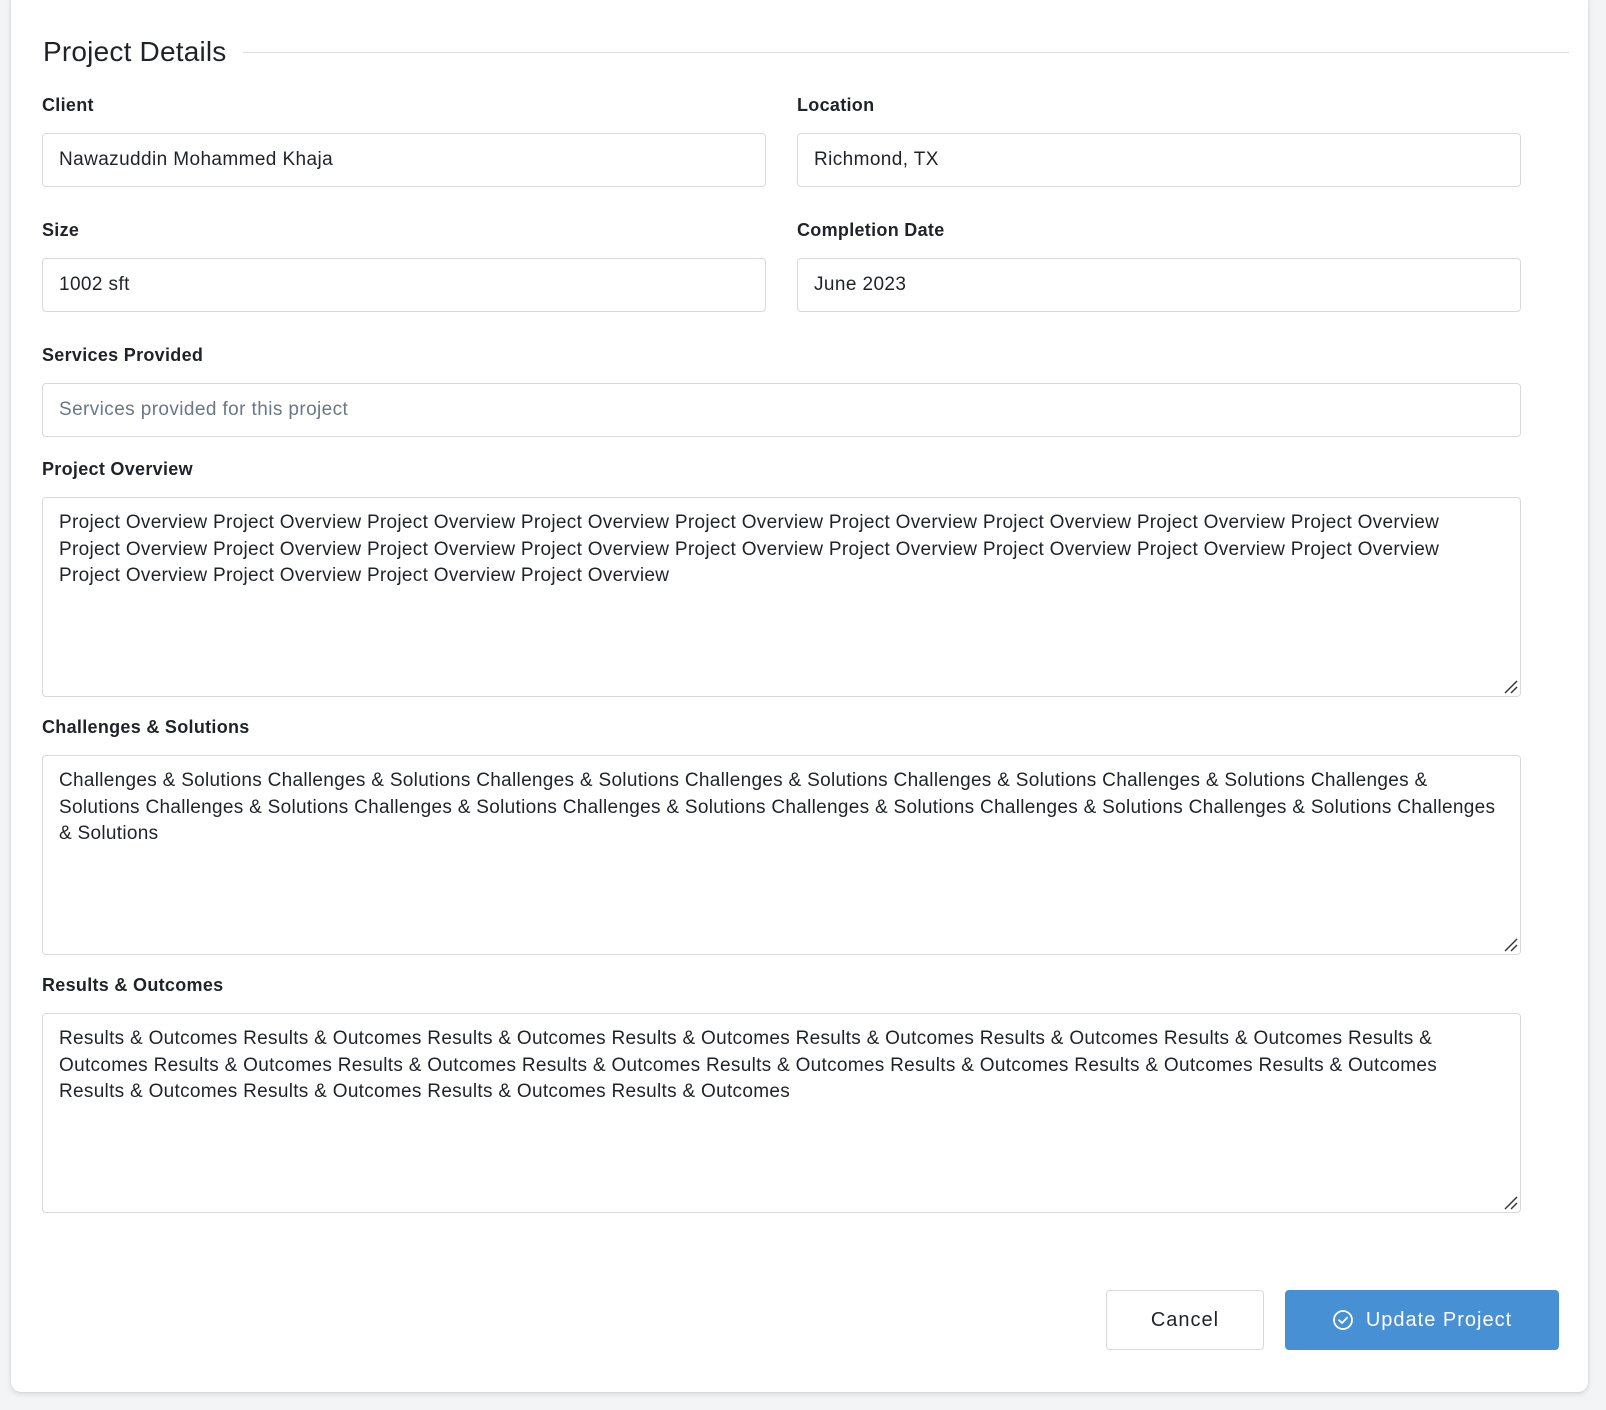  Describe the element at coordinates (135, 51) in the screenshot. I see `section-title: Project Details` at that location.